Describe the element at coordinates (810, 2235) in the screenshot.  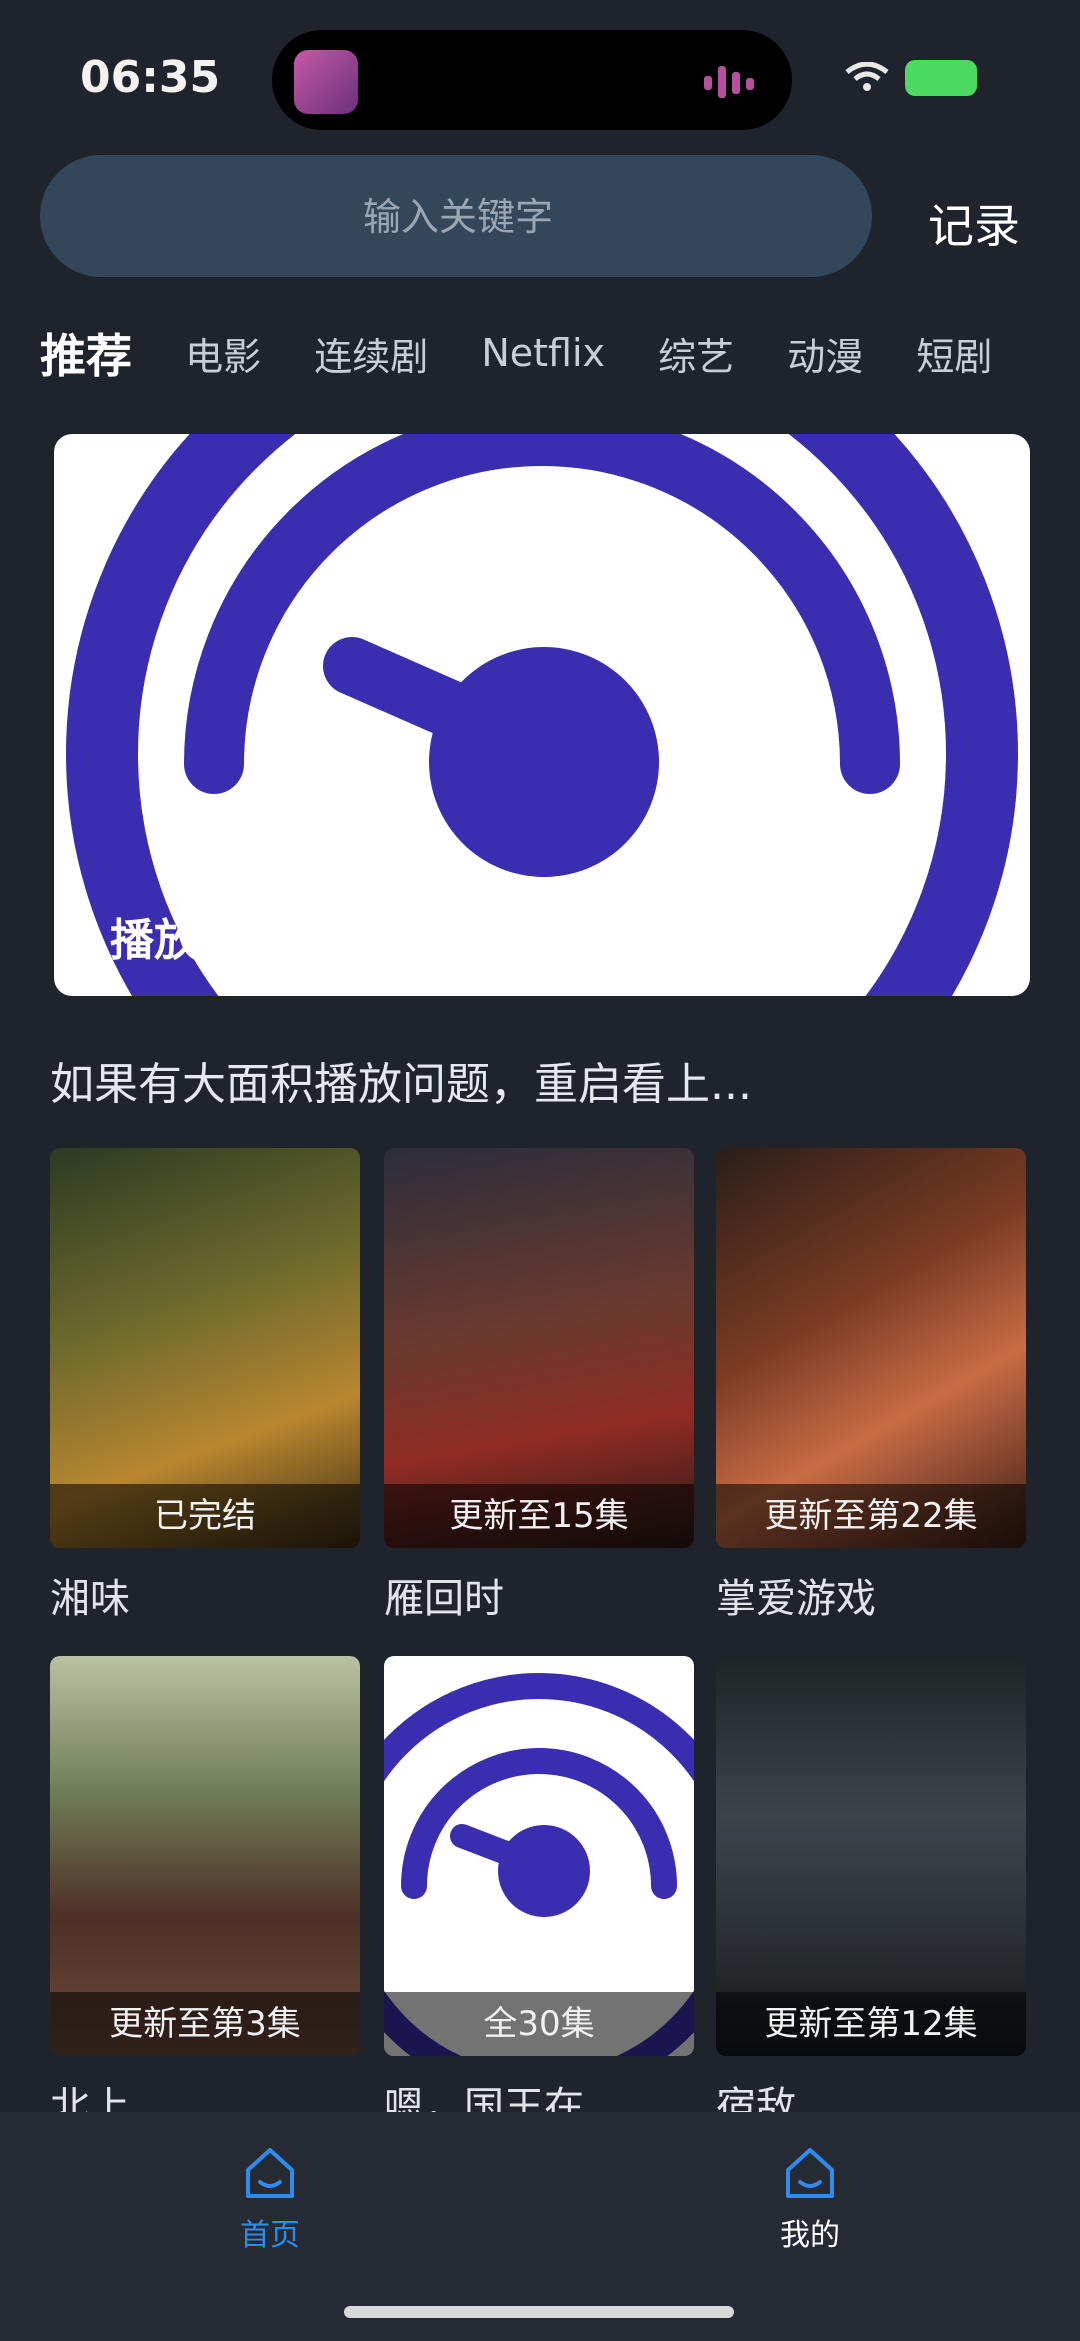
I see `nav-mine-label: 我的` at that location.